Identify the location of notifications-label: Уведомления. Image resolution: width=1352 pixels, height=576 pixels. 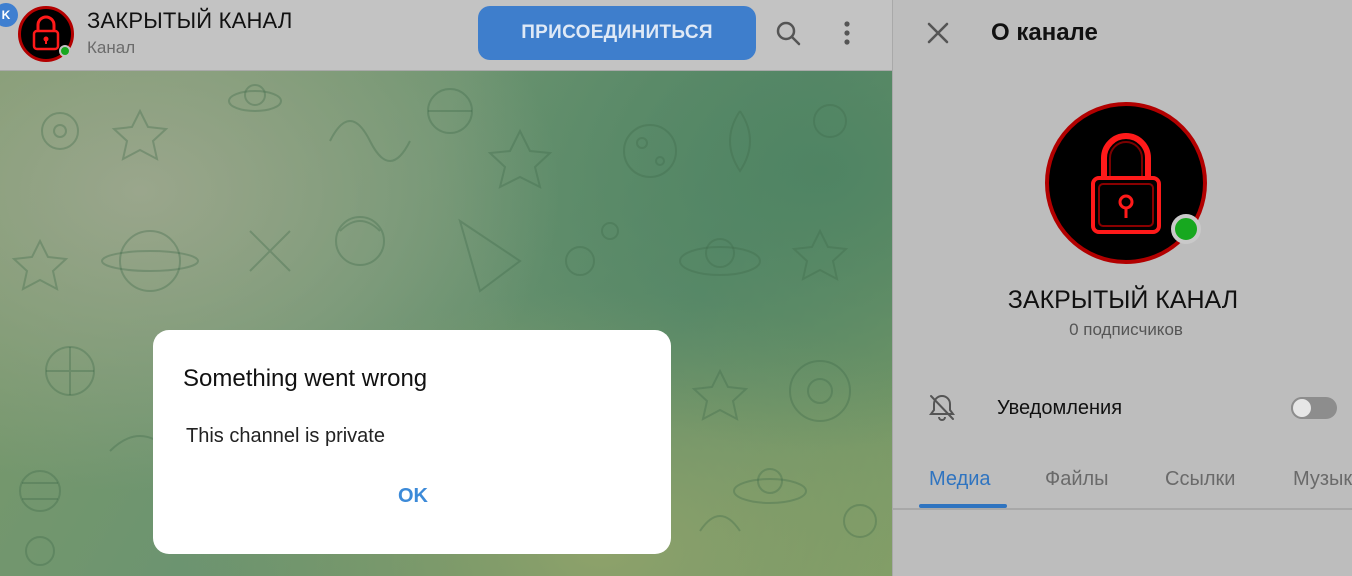
(1060, 408).